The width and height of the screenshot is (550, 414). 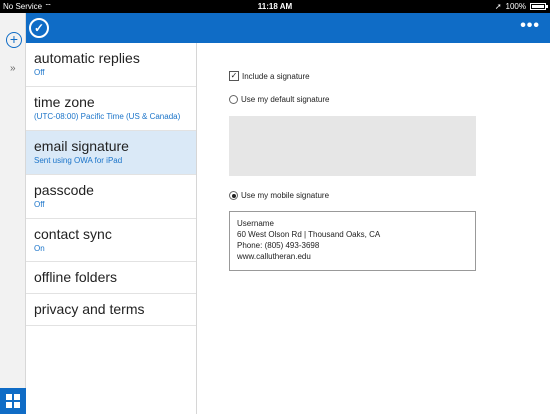 I want to click on more-options-button: •••, so click(x=530, y=26).